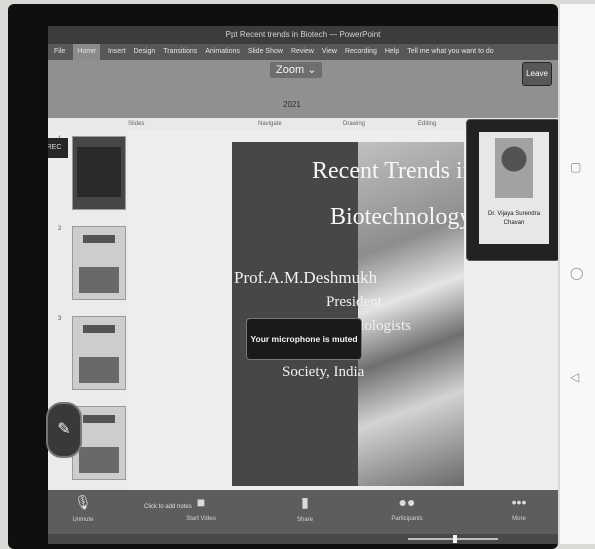  I want to click on participants-icon: ●●, so click(407, 502).